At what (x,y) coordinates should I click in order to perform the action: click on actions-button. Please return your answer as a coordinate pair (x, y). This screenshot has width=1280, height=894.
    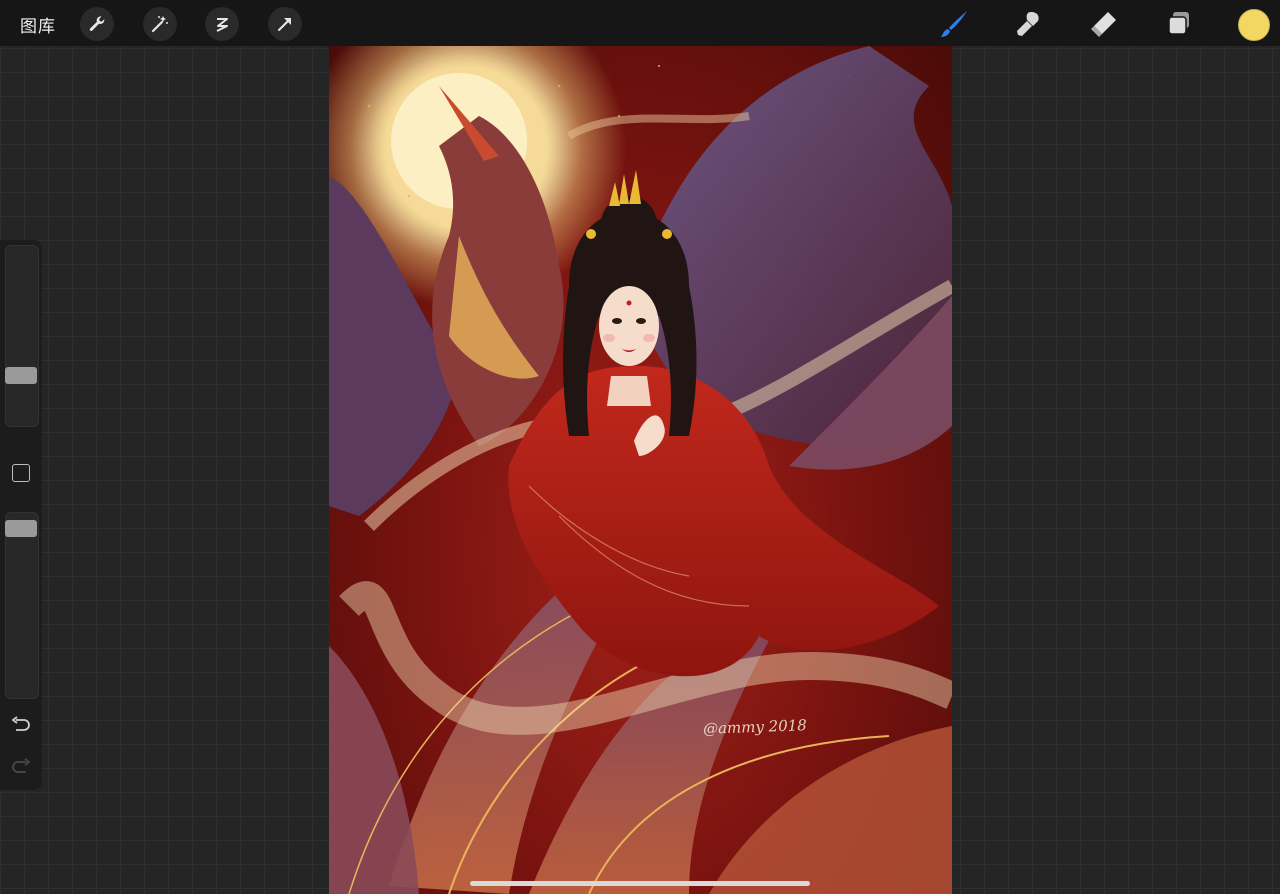
    Looking at the image, I should click on (97, 24).